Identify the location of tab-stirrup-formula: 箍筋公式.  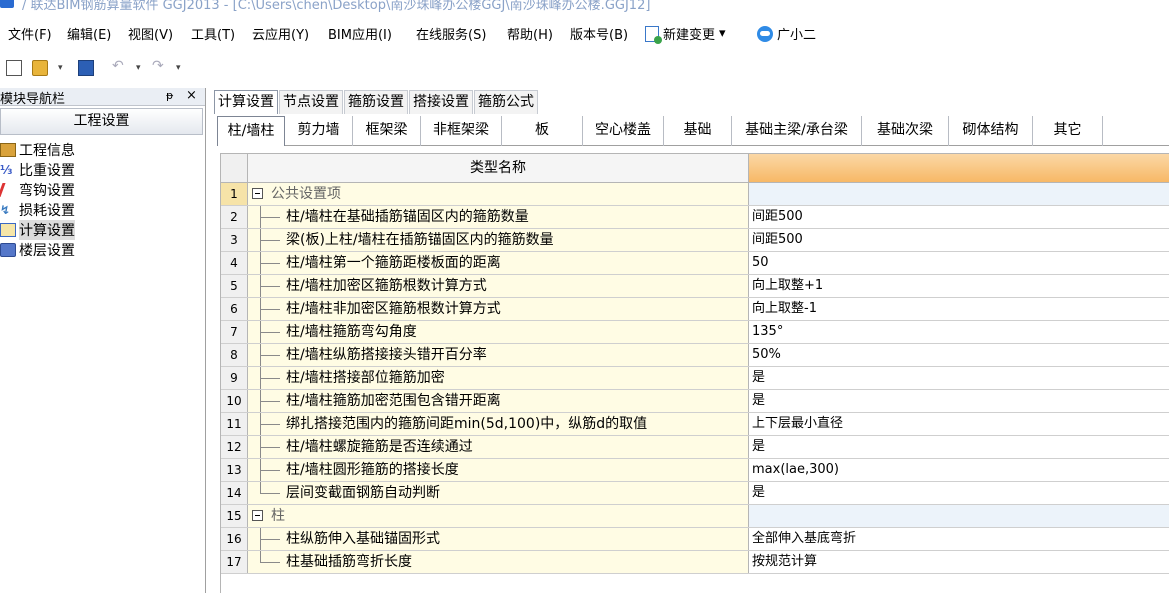
(506, 102).